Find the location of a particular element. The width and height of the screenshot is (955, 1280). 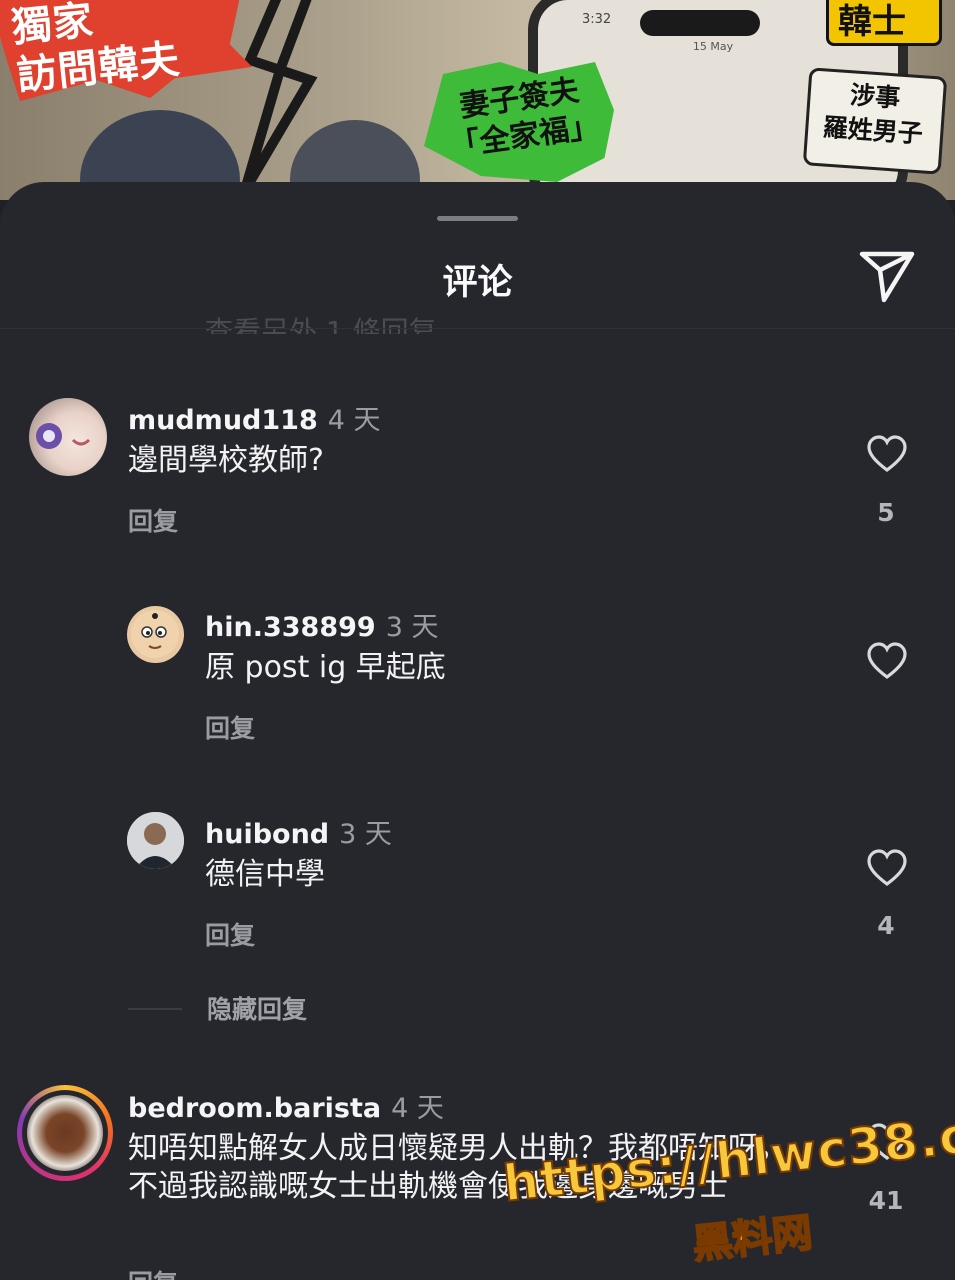

share-button is located at coordinates (887, 275).